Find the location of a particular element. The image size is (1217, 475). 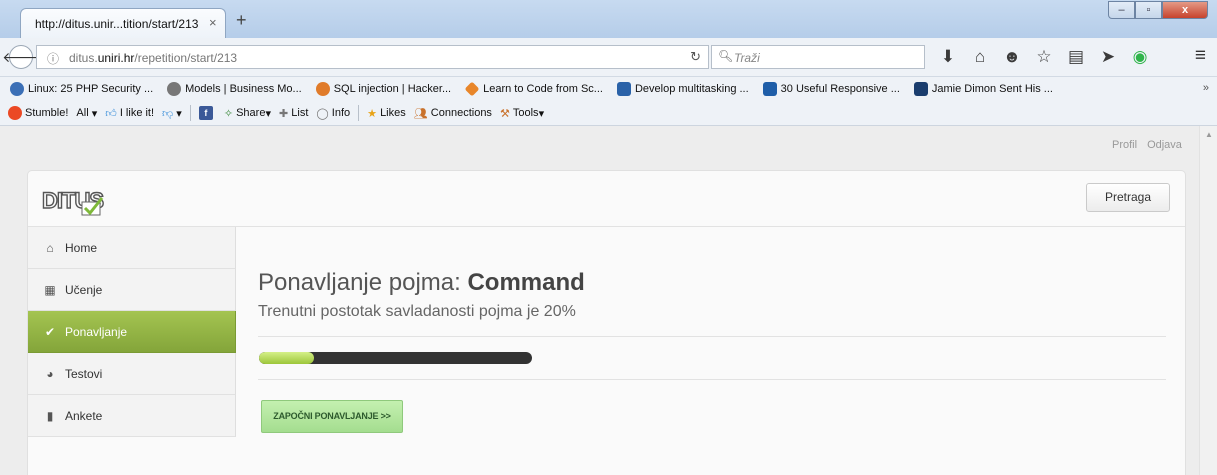

minimize-button: – is located at coordinates (1121, 10).